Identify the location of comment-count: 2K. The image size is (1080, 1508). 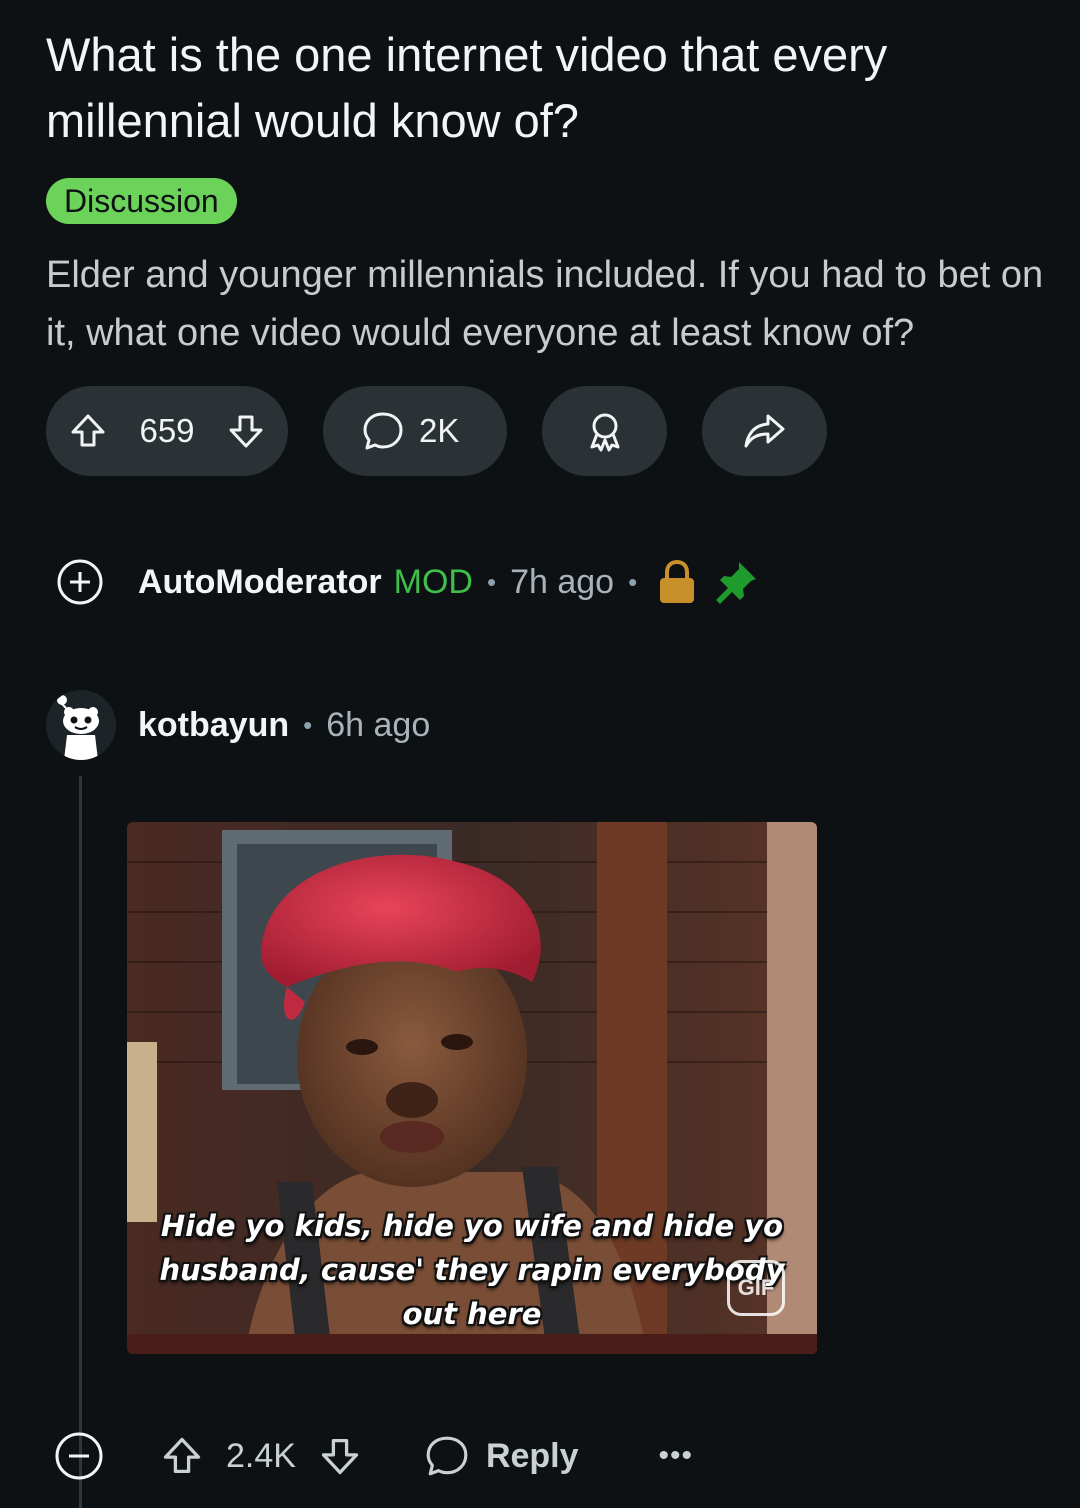
(439, 430).